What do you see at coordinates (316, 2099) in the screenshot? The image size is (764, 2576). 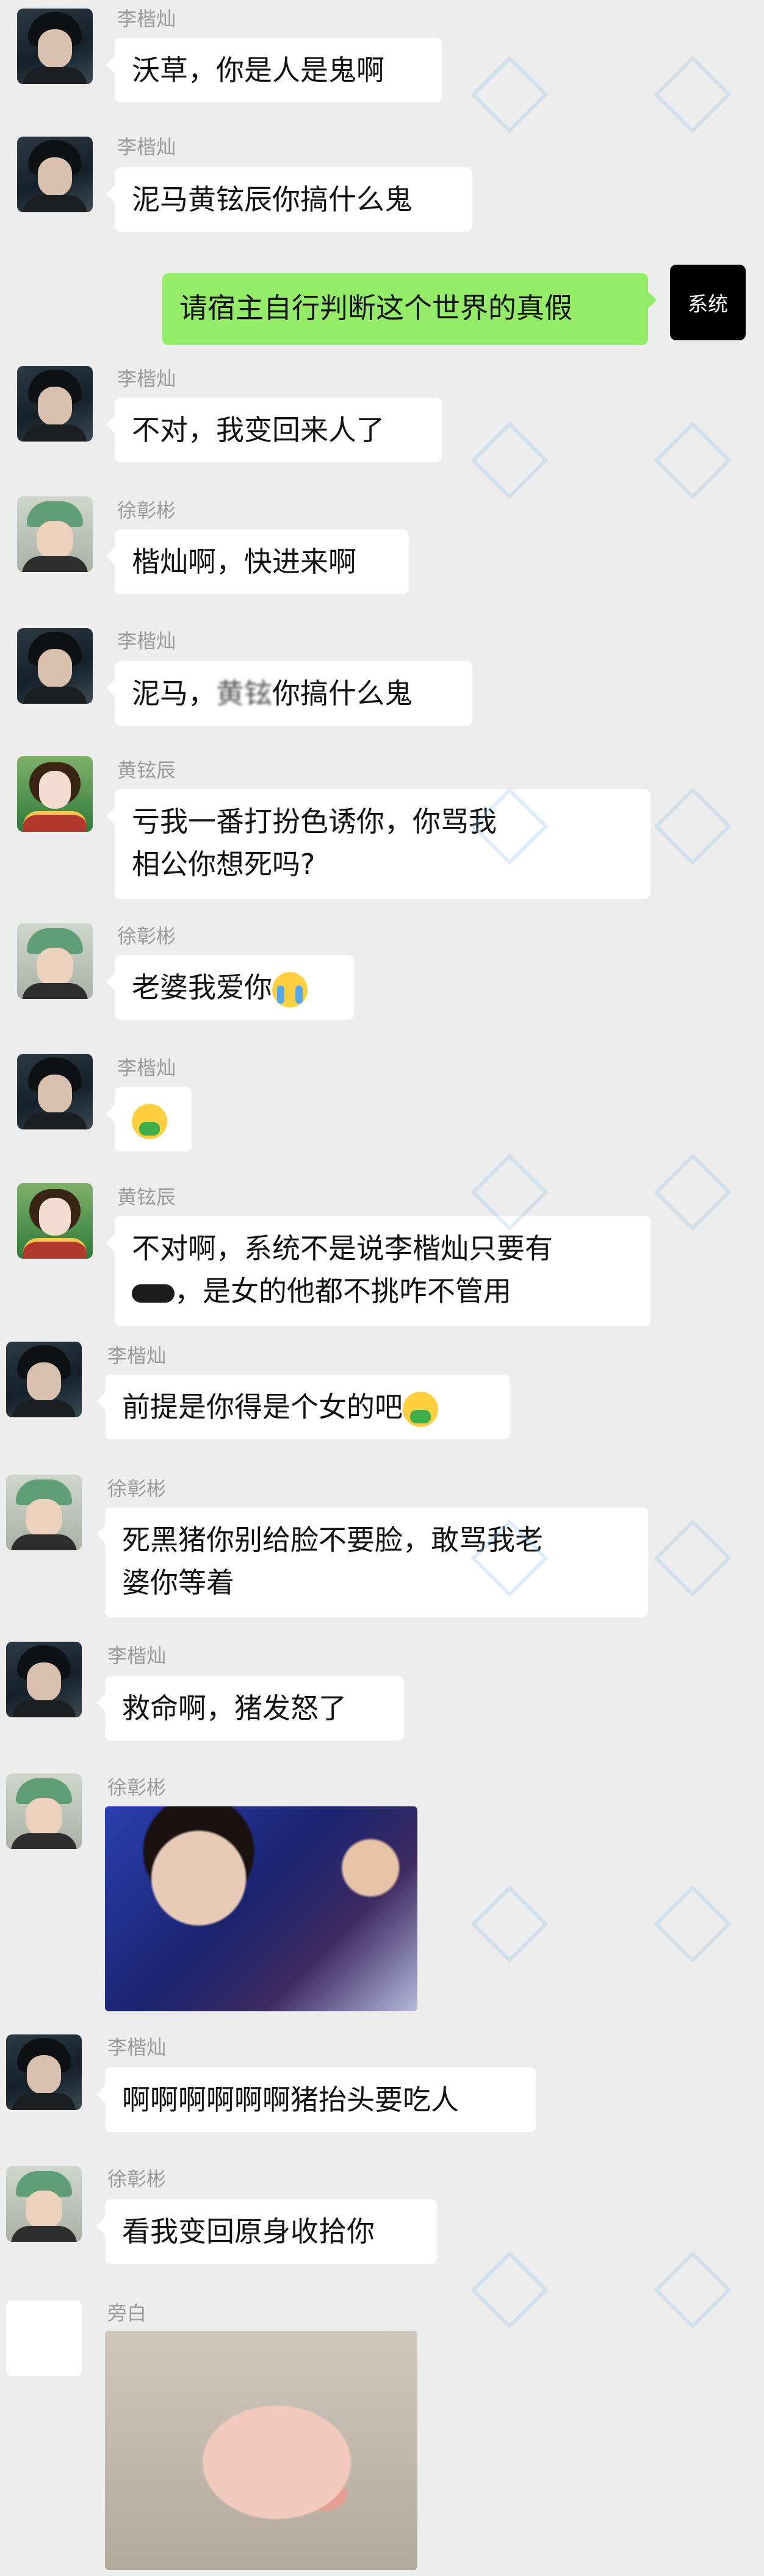 I see `message-bubble: 啊啊啊啊啊啊猪抬头要吃人` at bounding box center [316, 2099].